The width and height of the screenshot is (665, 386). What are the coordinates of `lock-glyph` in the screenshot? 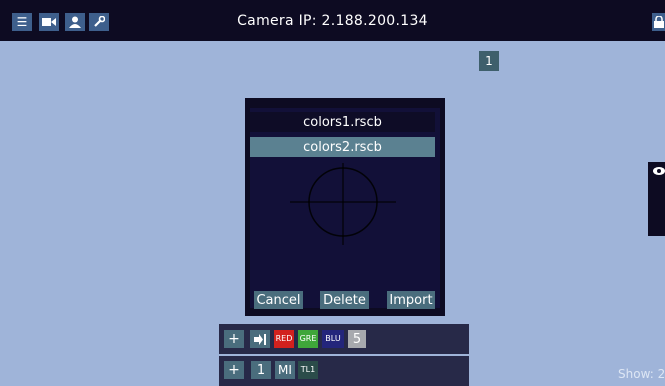 It's located at (659, 22).